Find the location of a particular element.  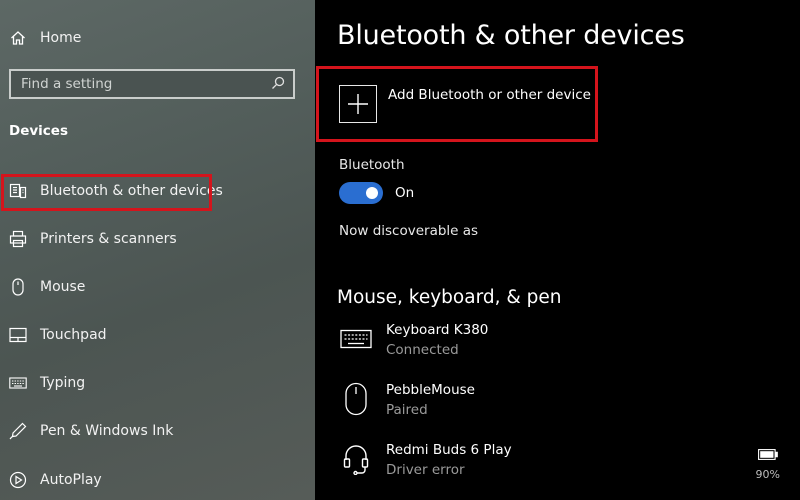

section-title: Devices is located at coordinates (38, 131).